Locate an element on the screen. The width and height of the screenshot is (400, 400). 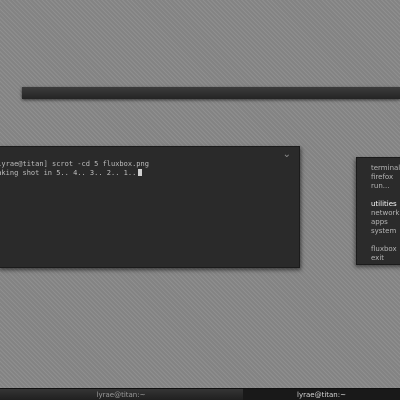
chevron-down-icon: ⌄ is located at coordinates (287, 154).